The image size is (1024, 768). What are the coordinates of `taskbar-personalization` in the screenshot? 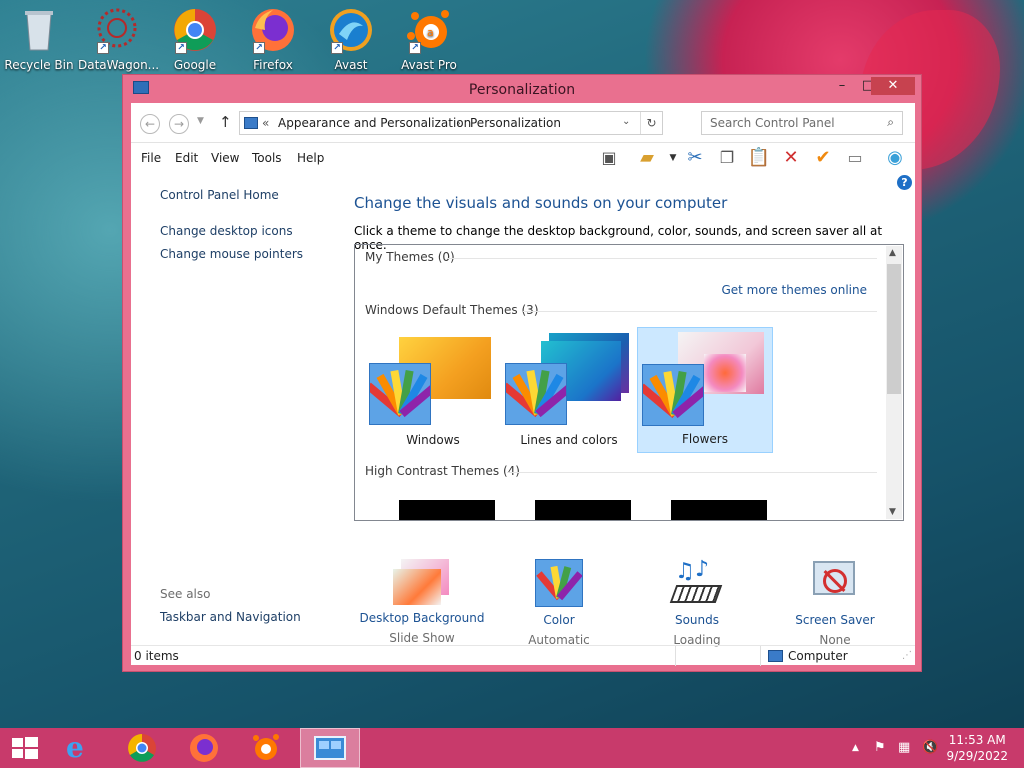 It's located at (330, 748).